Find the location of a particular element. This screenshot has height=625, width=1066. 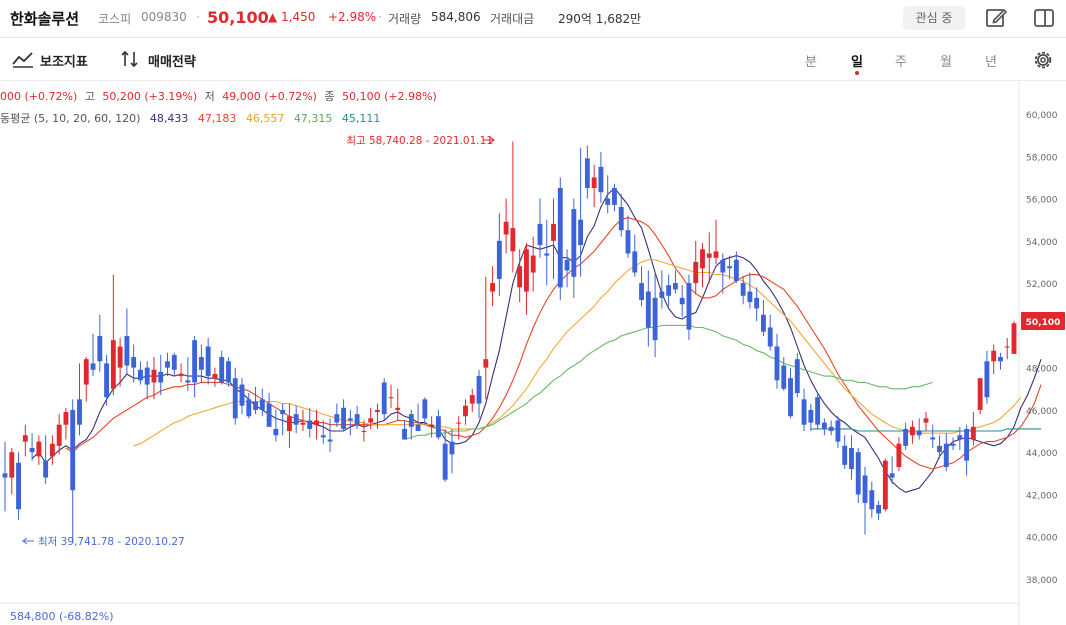

current-price-tag: 50,100 is located at coordinates (1043, 321).